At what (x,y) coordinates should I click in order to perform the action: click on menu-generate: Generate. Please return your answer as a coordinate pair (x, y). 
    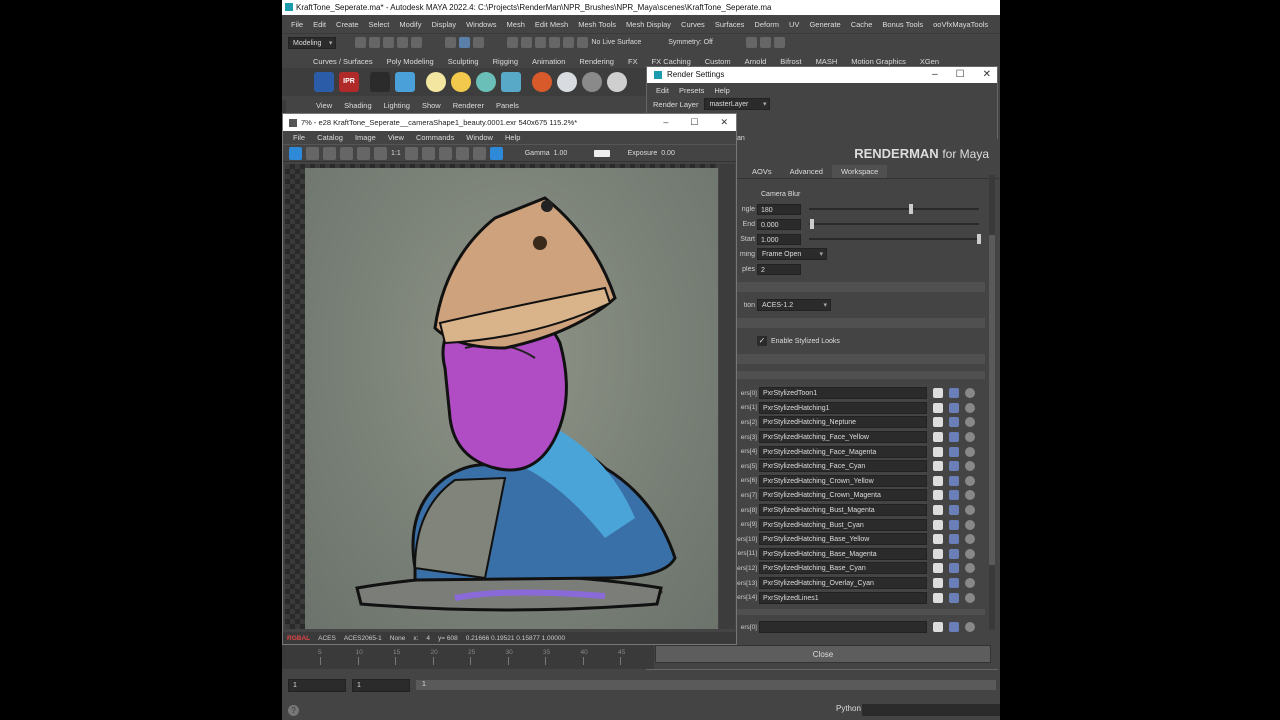
    Looking at the image, I should click on (824, 24).